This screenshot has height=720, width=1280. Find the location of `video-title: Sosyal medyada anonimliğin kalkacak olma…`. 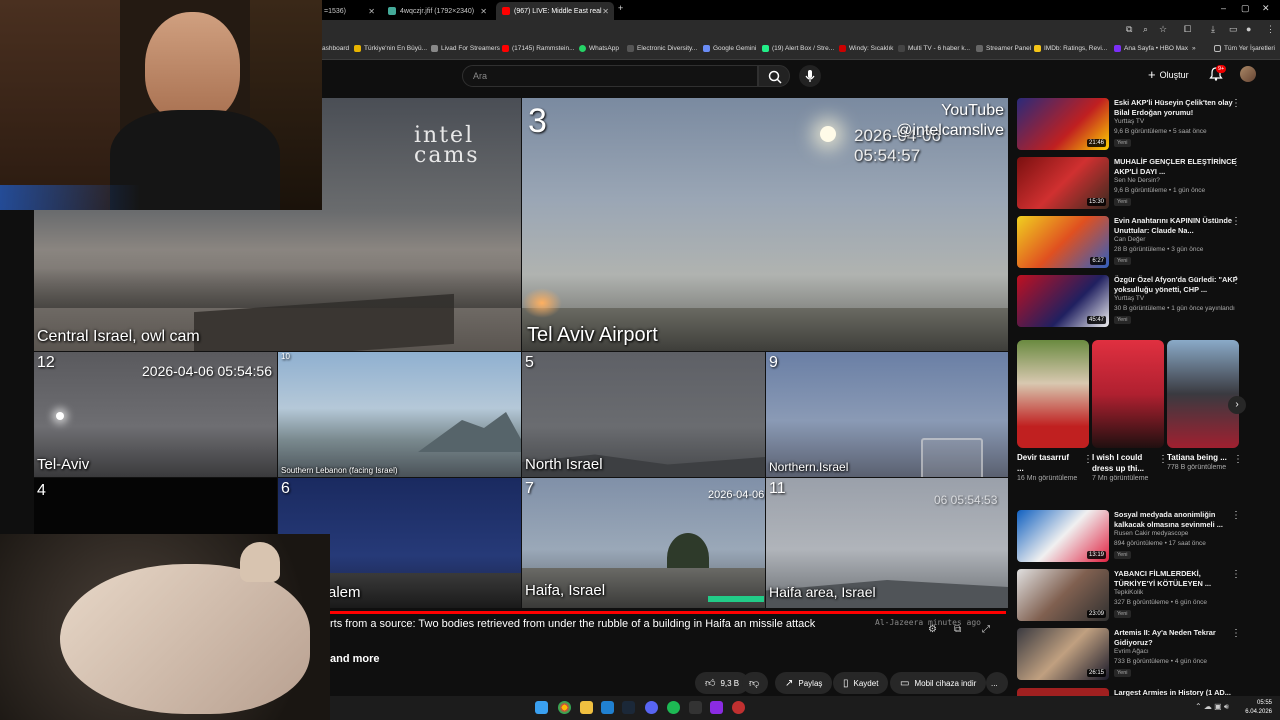

video-title: Sosyal medyada anonimliğin kalkacak olma… is located at coordinates (1176, 519).